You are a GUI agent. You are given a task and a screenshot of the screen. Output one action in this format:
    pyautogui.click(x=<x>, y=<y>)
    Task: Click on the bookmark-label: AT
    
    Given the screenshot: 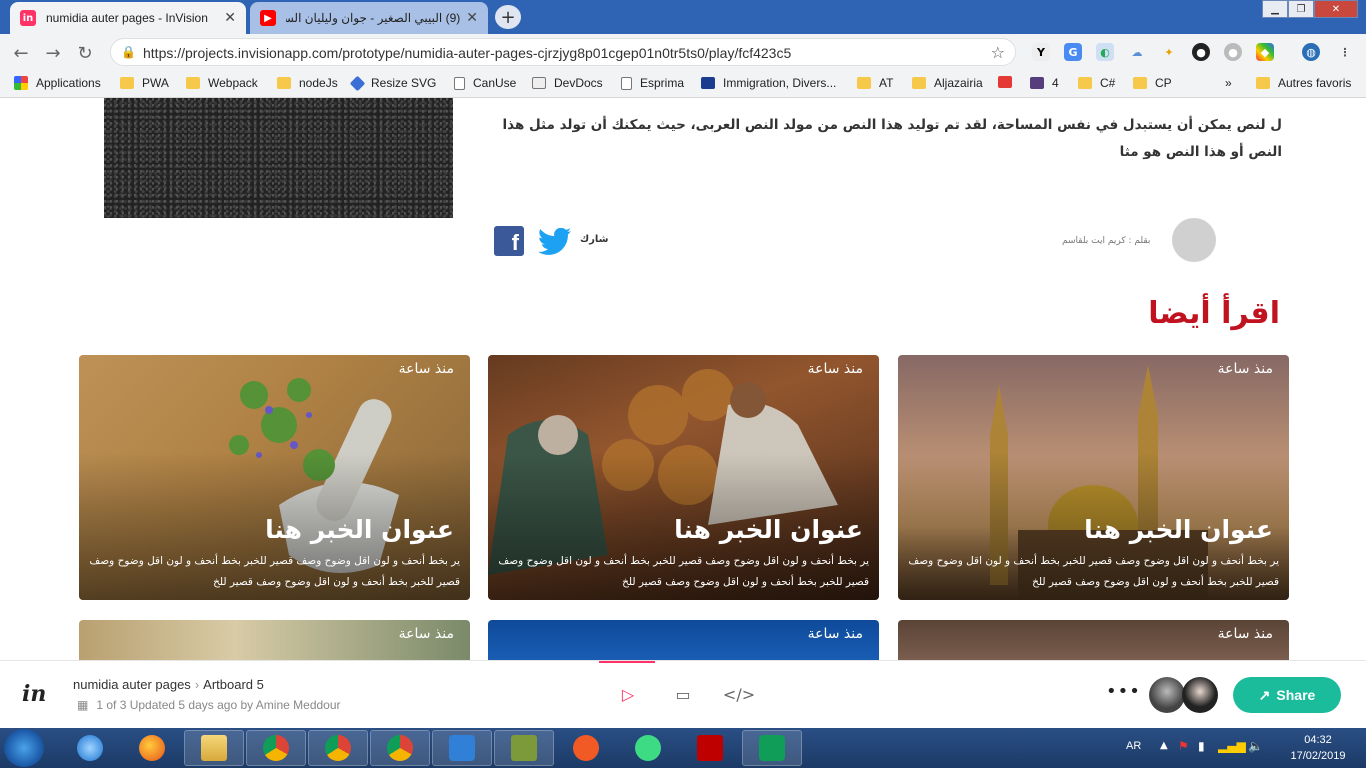 What is the action you would take?
    pyautogui.click(x=886, y=83)
    